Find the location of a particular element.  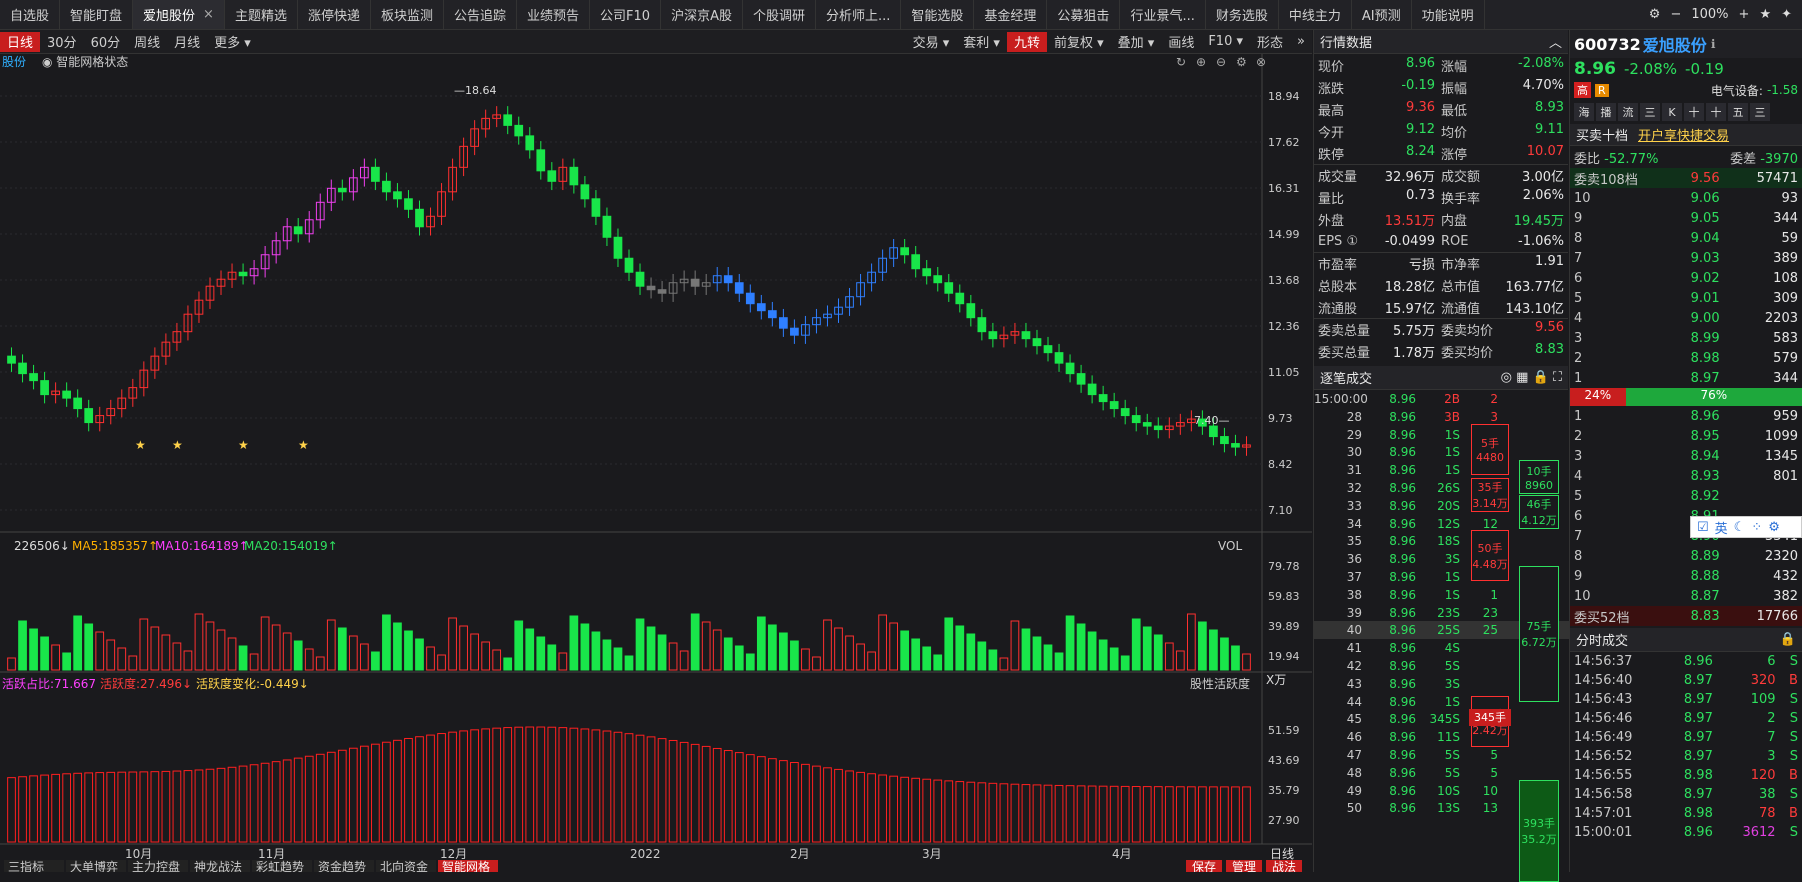

chart-tool-icon: ↻ is located at coordinates (1181, 62).